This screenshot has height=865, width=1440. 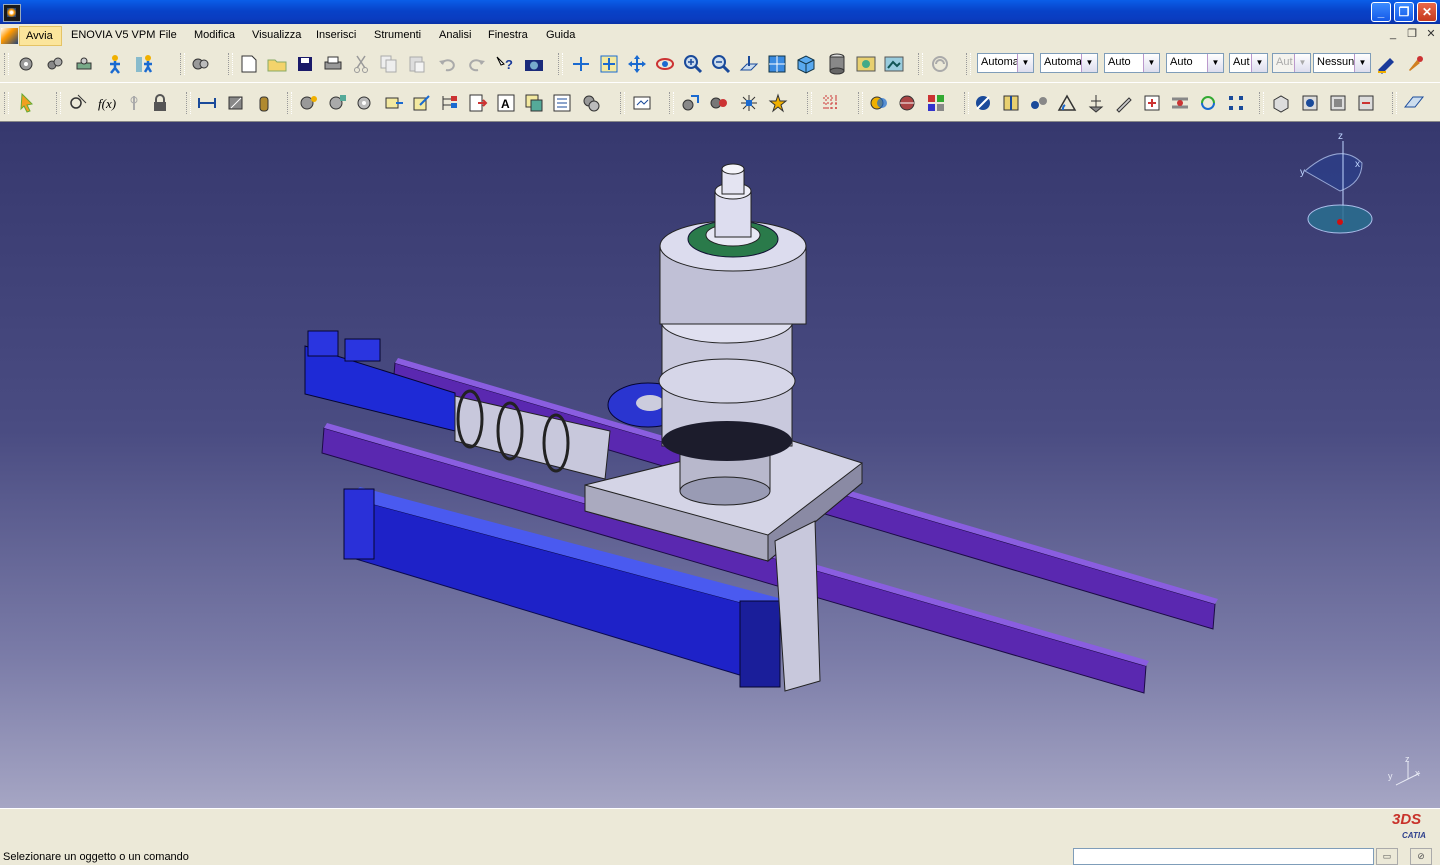 What do you see at coordinates (778, 103) in the screenshot?
I see `stop-manipulate-on-clash-icon` at bounding box center [778, 103].